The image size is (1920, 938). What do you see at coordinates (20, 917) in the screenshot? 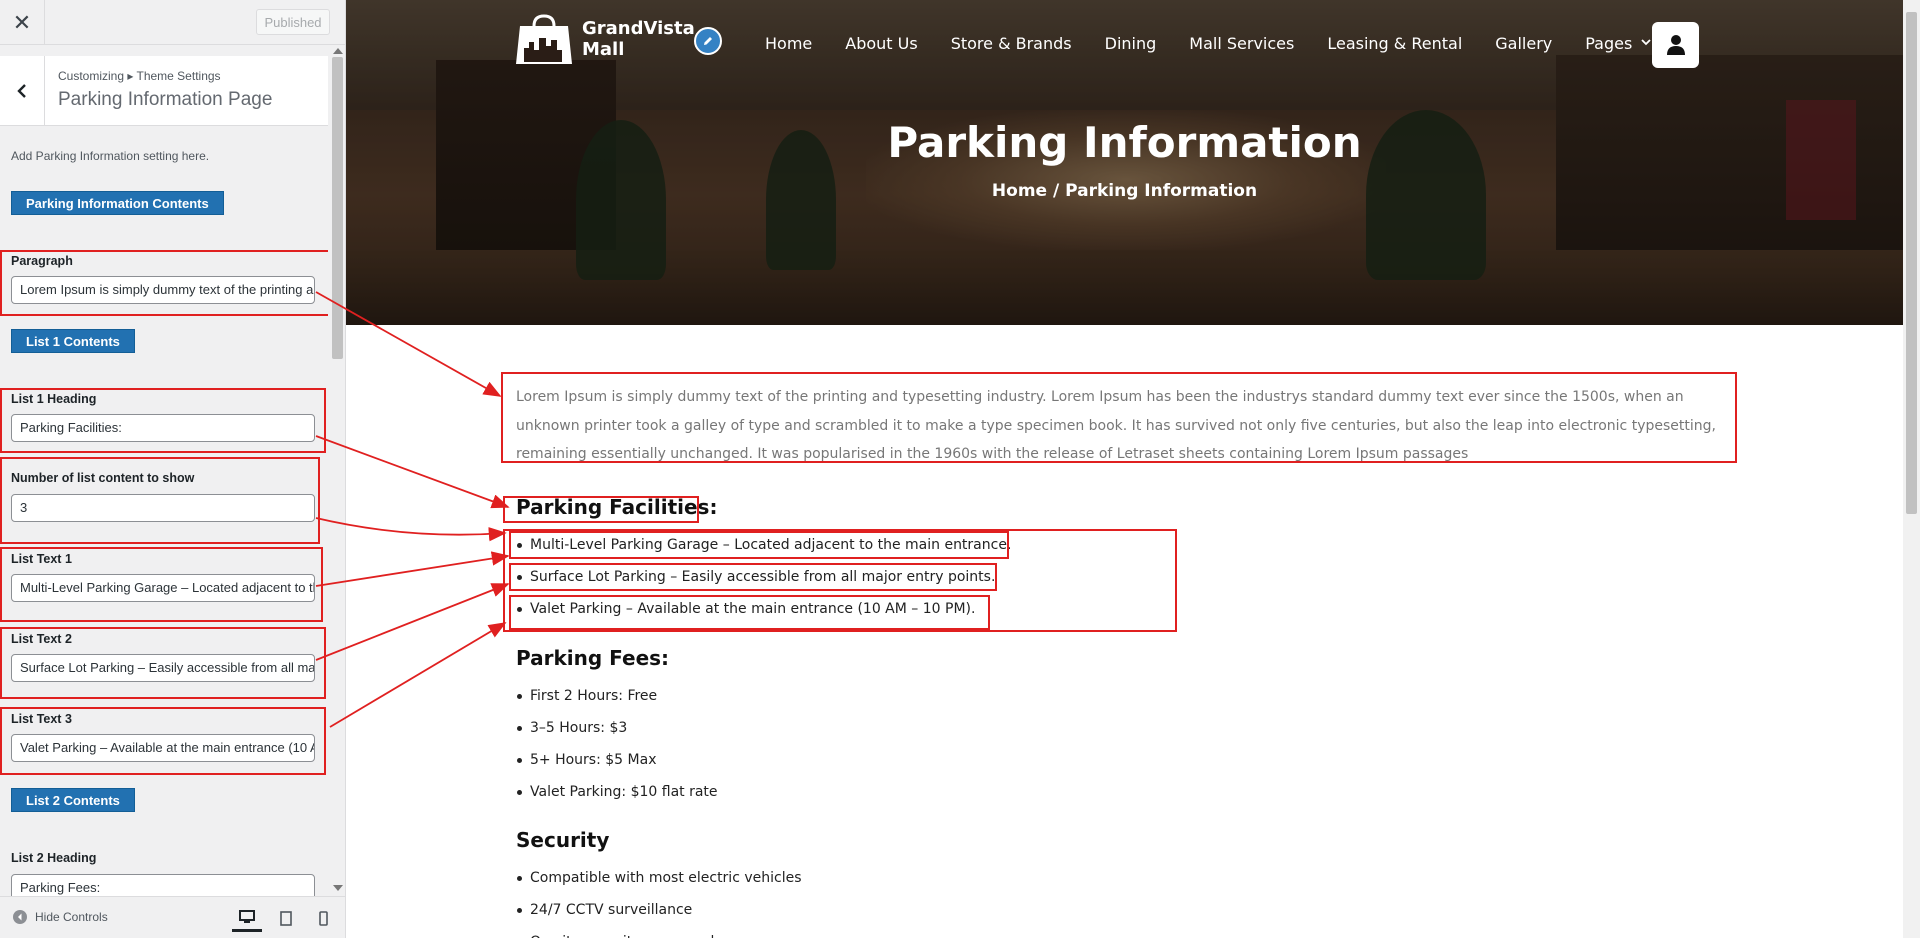
I see `collapse-icon` at bounding box center [20, 917].